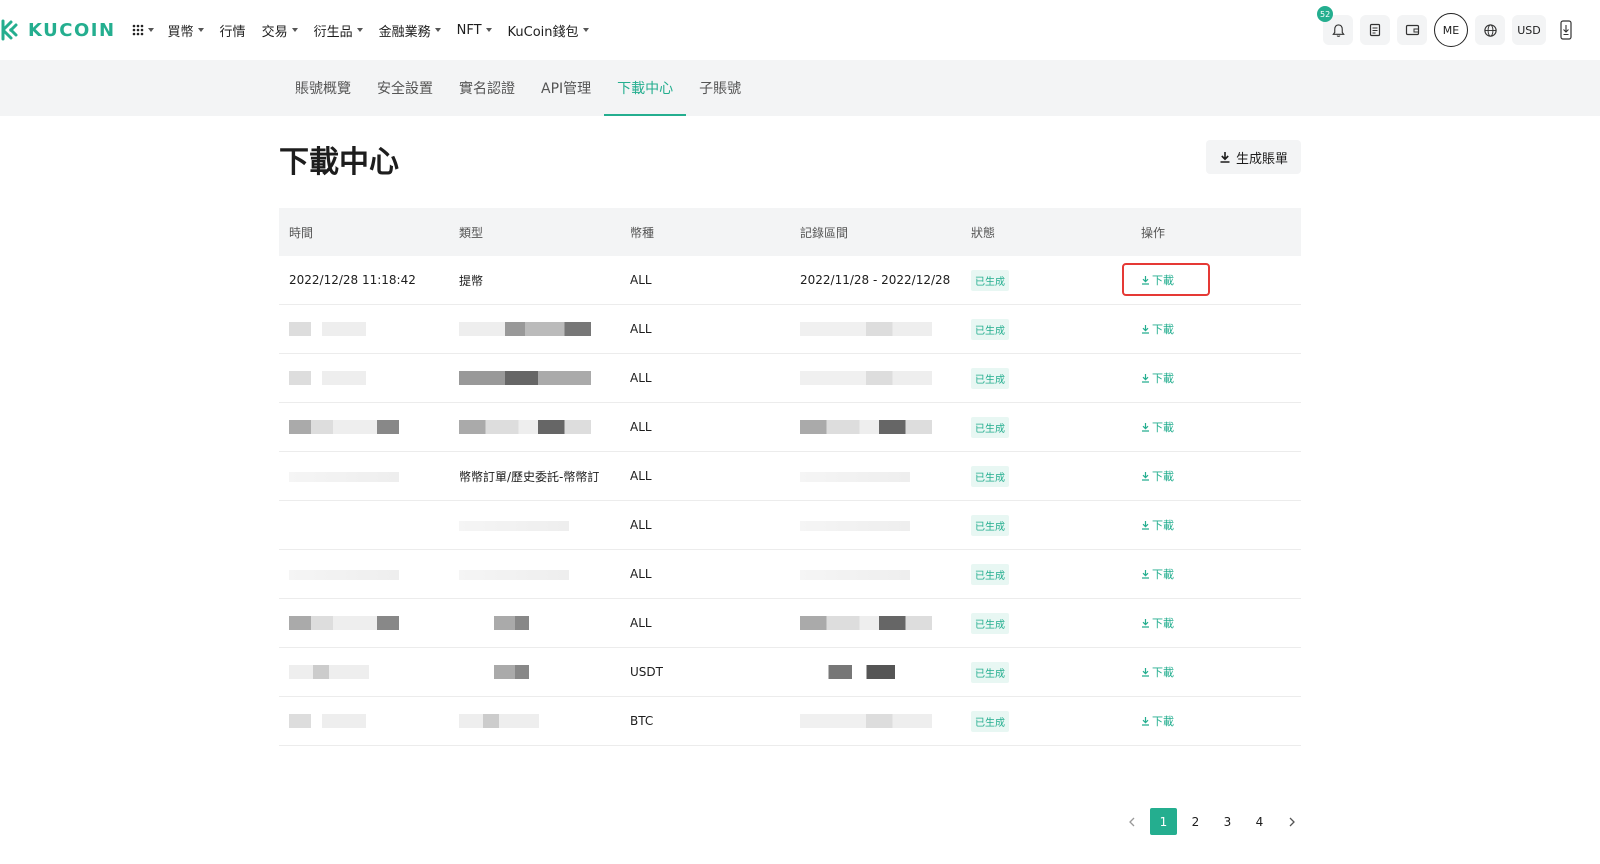  I want to click on page-button-1: 1, so click(1163, 821).